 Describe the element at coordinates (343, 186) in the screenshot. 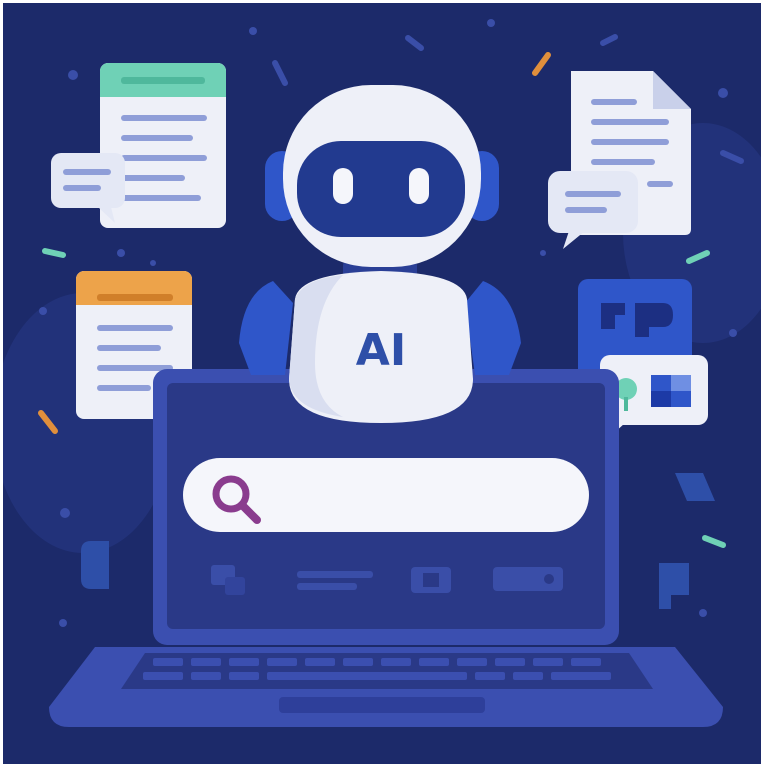

I see `robot-eye-left` at that location.